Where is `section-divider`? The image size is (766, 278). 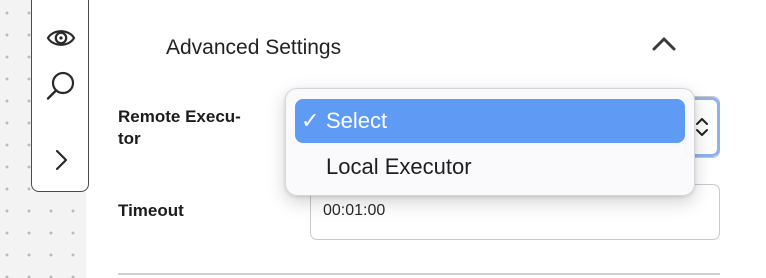
section-divider is located at coordinates (419, 274).